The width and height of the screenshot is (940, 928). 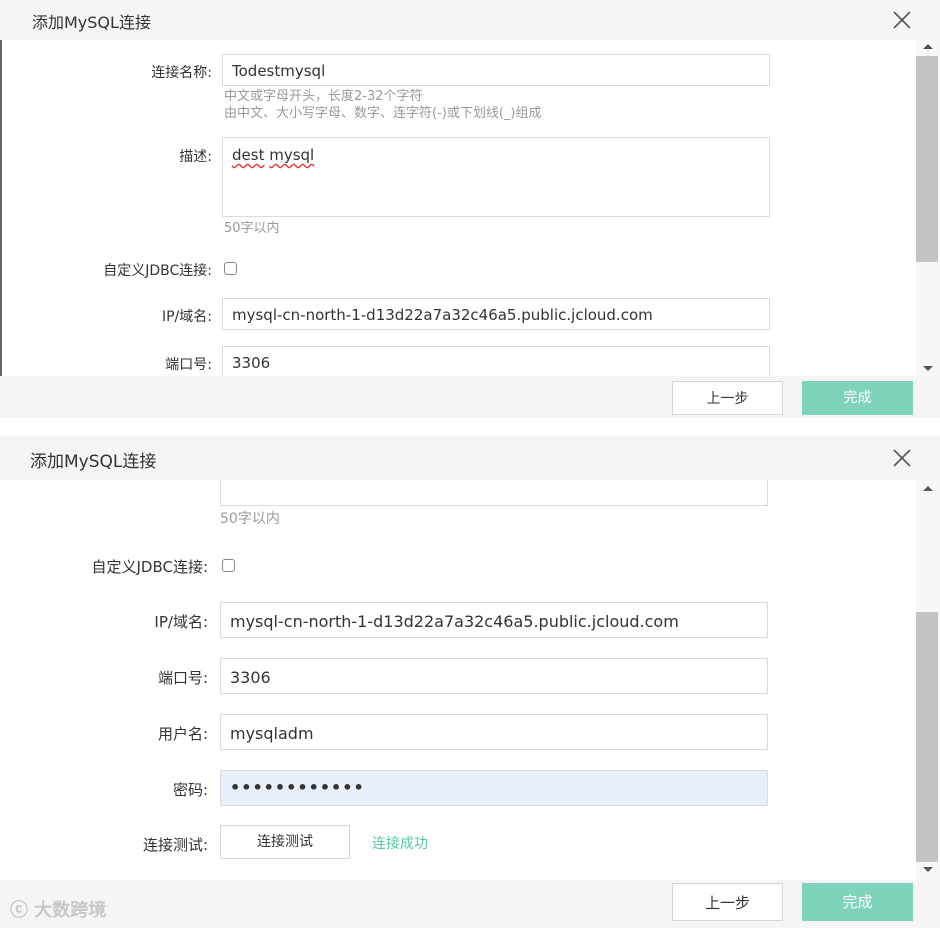 I want to click on password-input: ••••••••••••, so click(x=494, y=788).